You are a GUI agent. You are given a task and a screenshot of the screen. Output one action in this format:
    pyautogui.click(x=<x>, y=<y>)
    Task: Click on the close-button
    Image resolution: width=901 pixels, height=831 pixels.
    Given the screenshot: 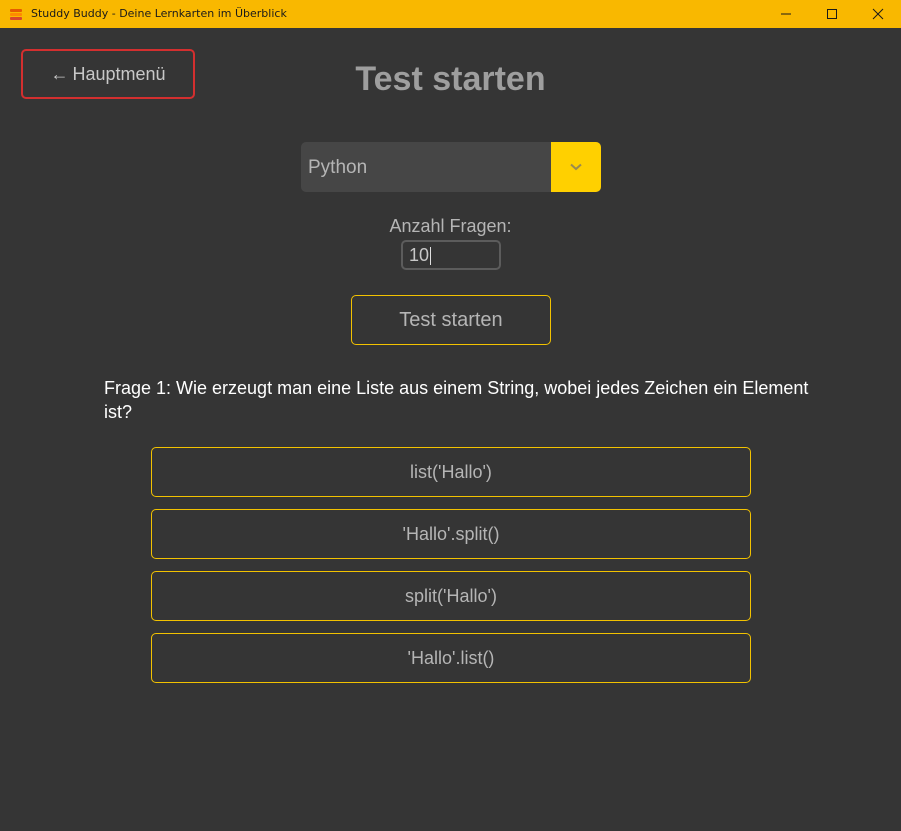 What is the action you would take?
    pyautogui.click(x=878, y=14)
    